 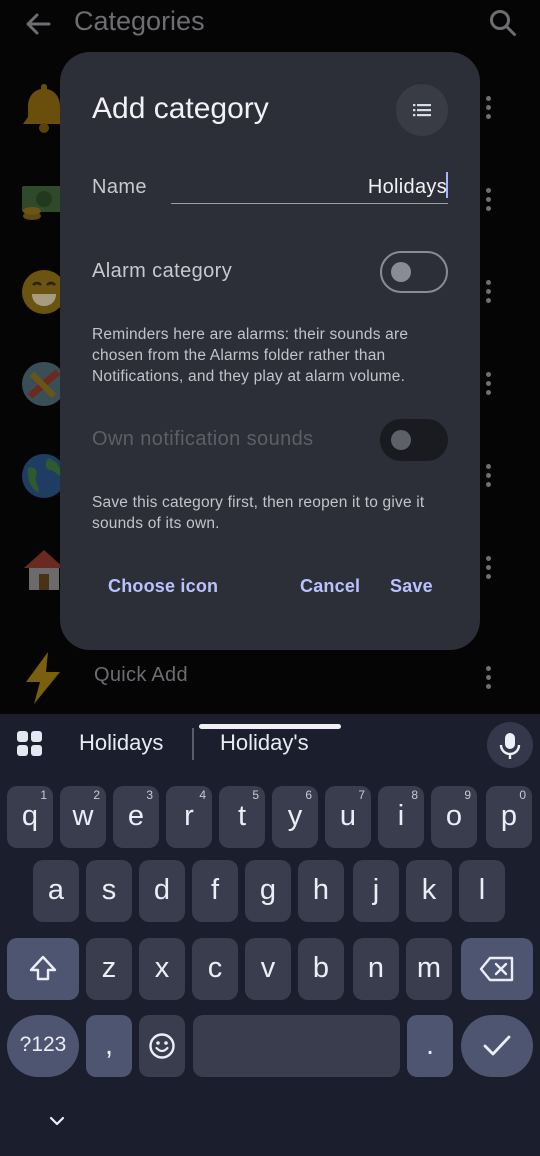 I want to click on key-o: o9, so click(x=454, y=817).